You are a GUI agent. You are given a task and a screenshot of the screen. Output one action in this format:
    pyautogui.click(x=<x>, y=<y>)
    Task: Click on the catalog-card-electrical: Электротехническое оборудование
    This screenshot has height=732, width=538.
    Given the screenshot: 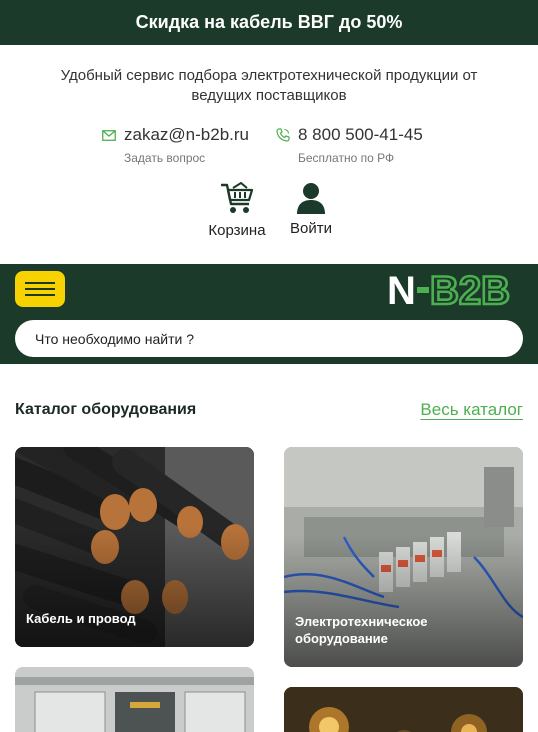 What is the action you would take?
    pyautogui.click(x=403, y=557)
    